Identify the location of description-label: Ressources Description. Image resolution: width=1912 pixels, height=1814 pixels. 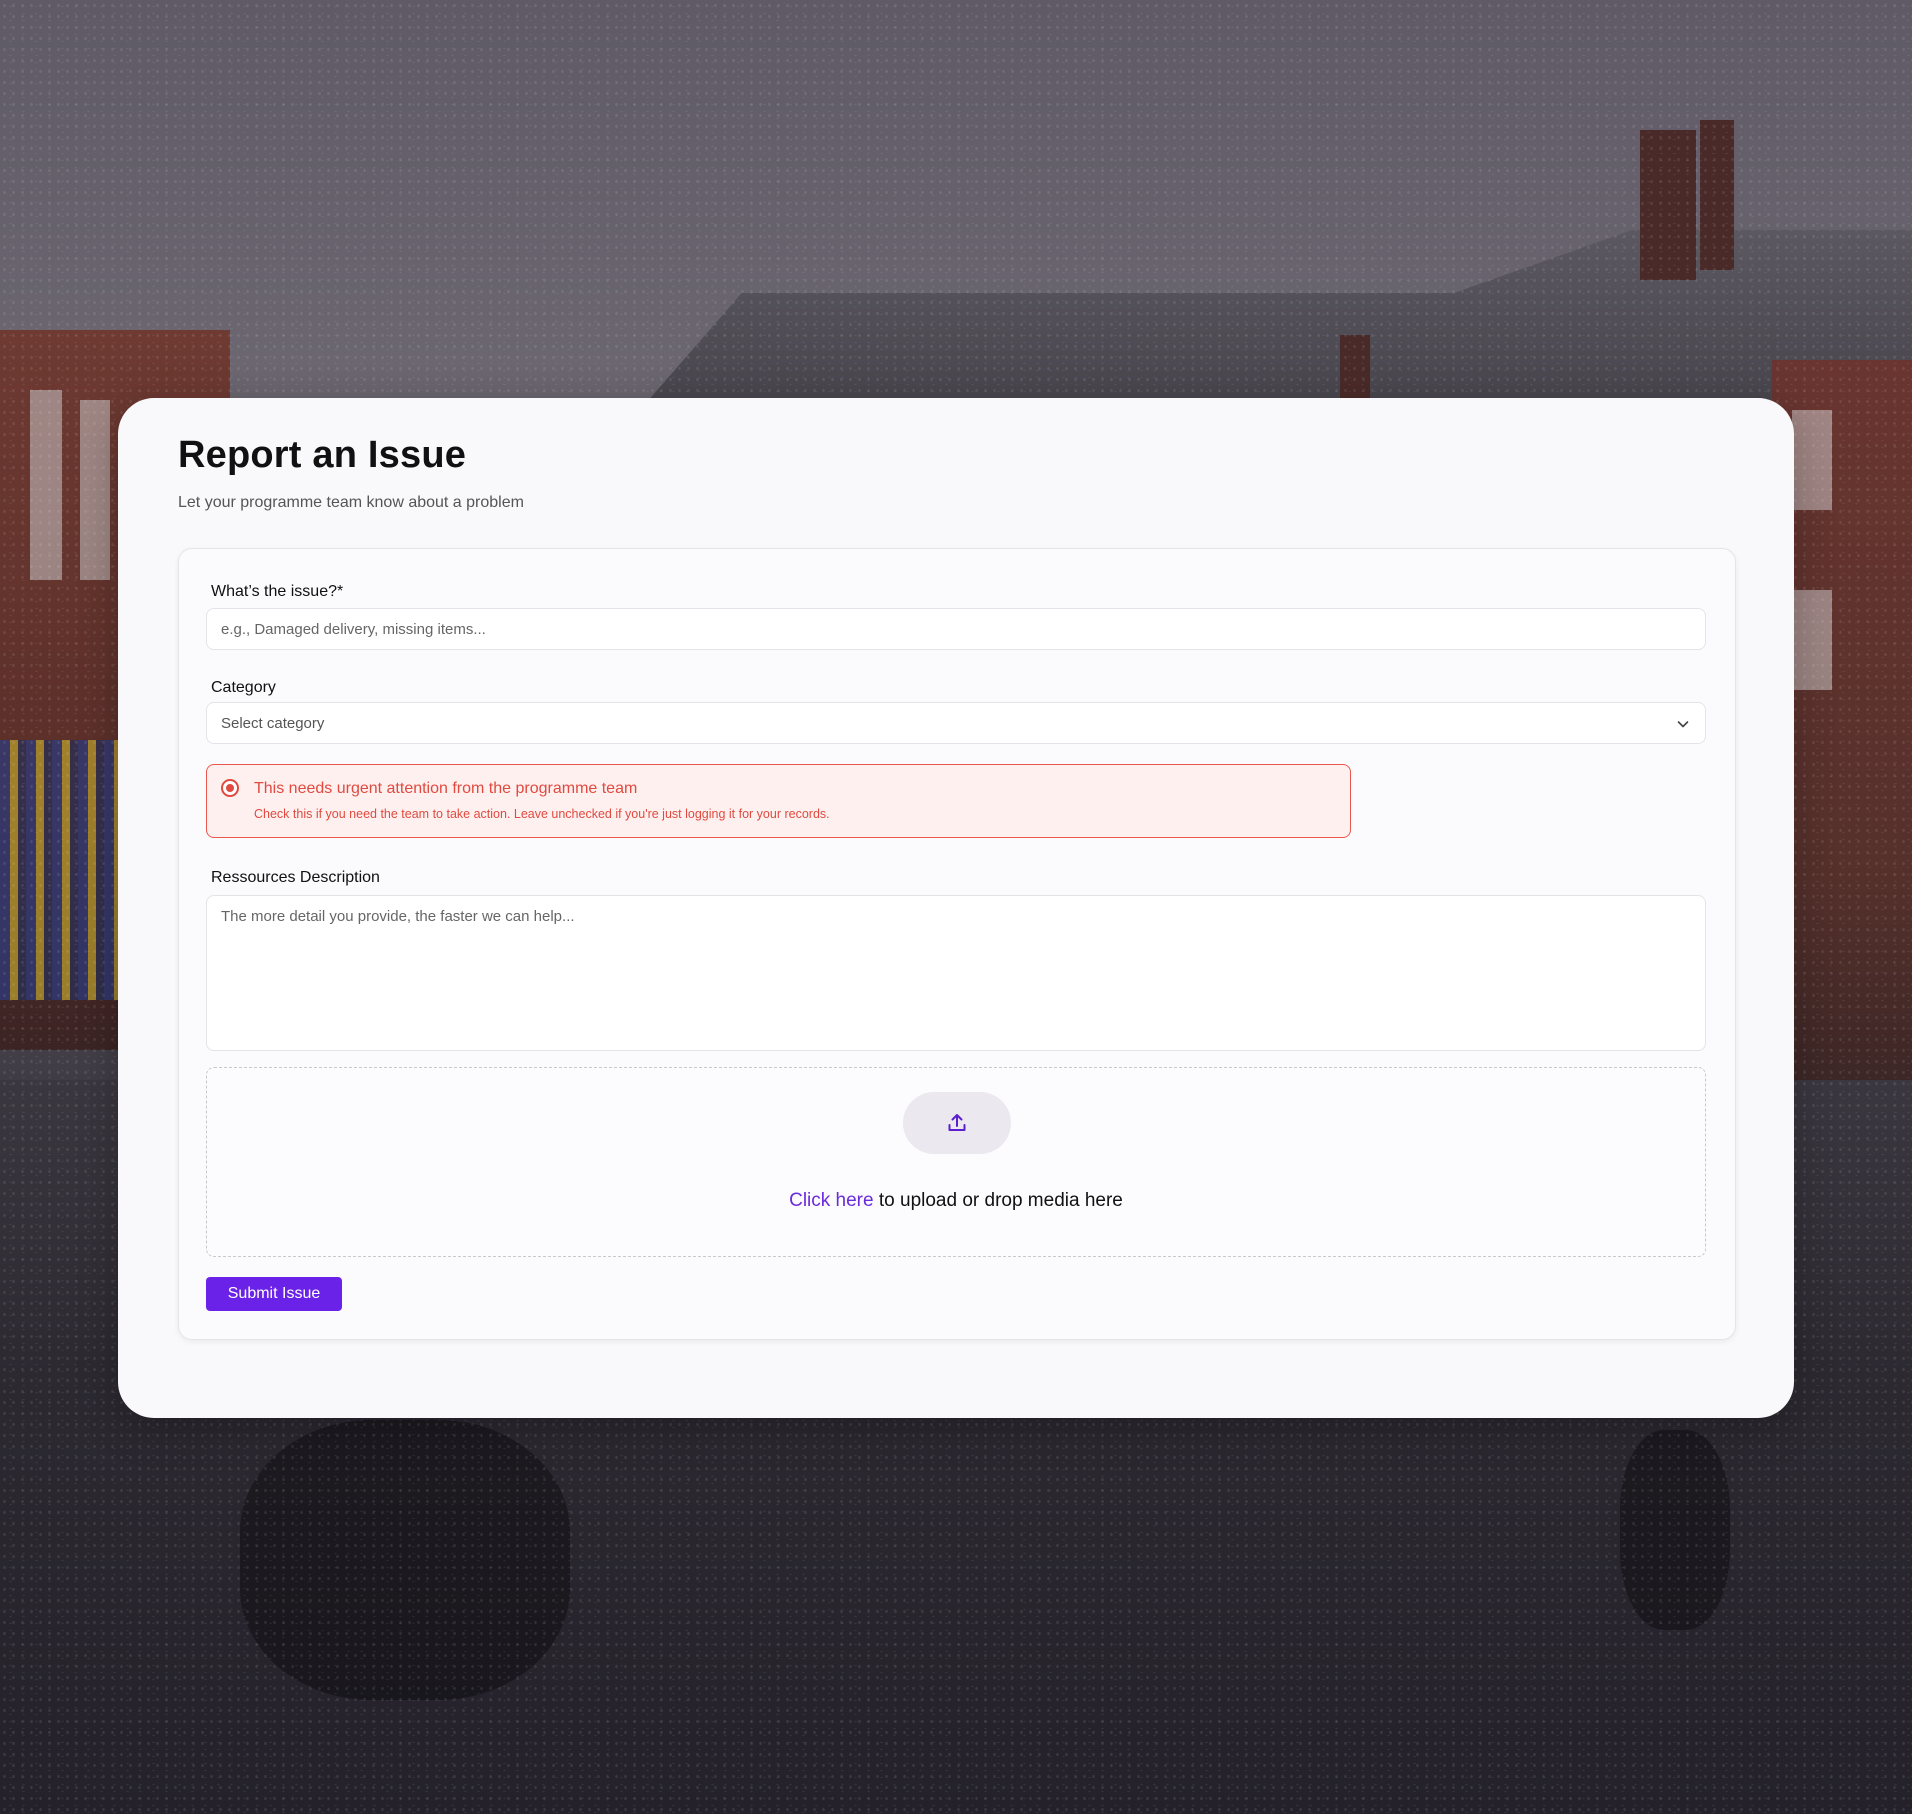
(295, 877).